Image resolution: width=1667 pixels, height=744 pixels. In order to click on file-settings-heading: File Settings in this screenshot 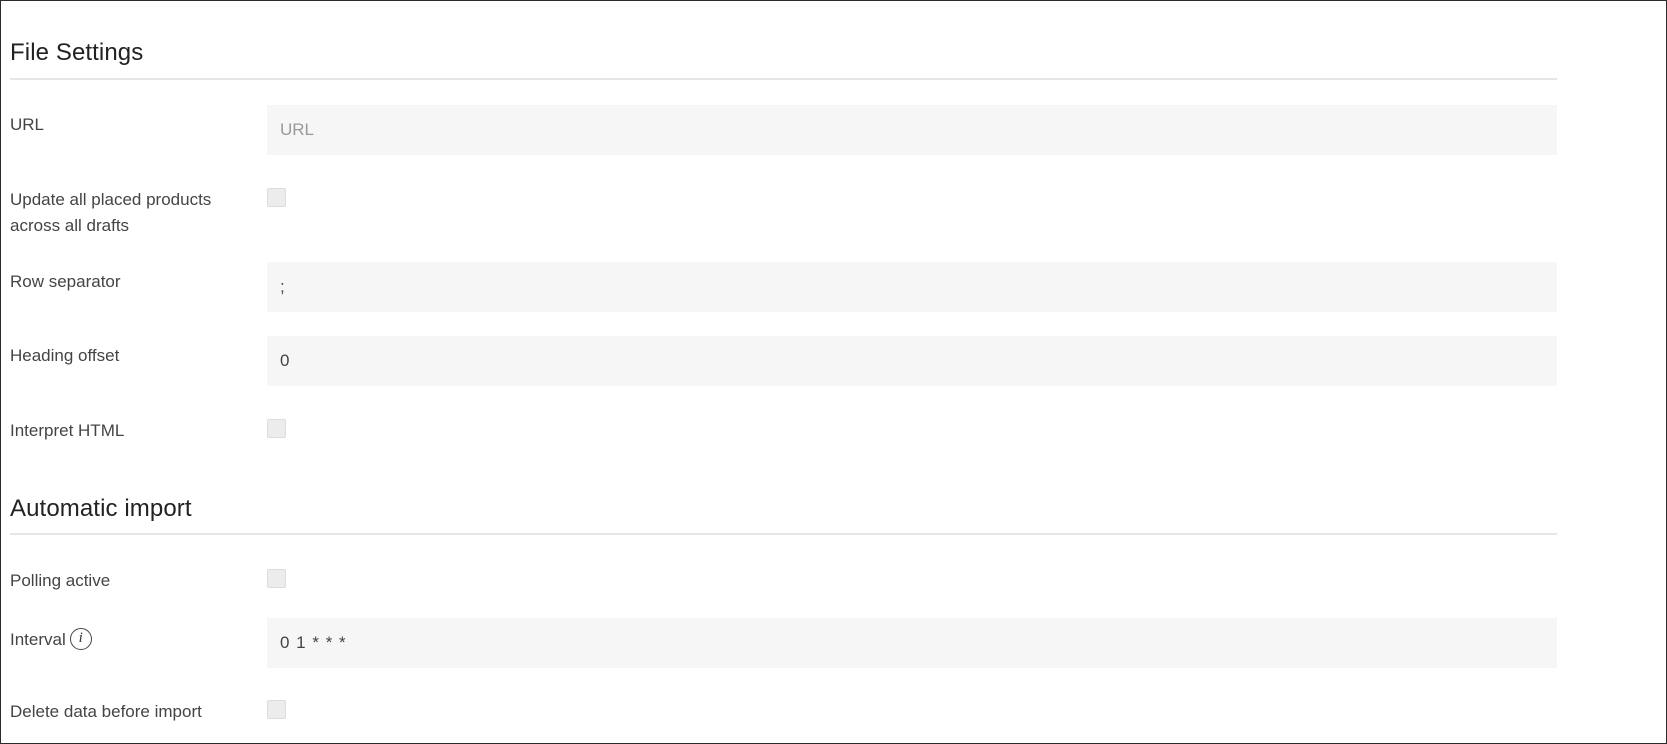, I will do `click(77, 52)`.